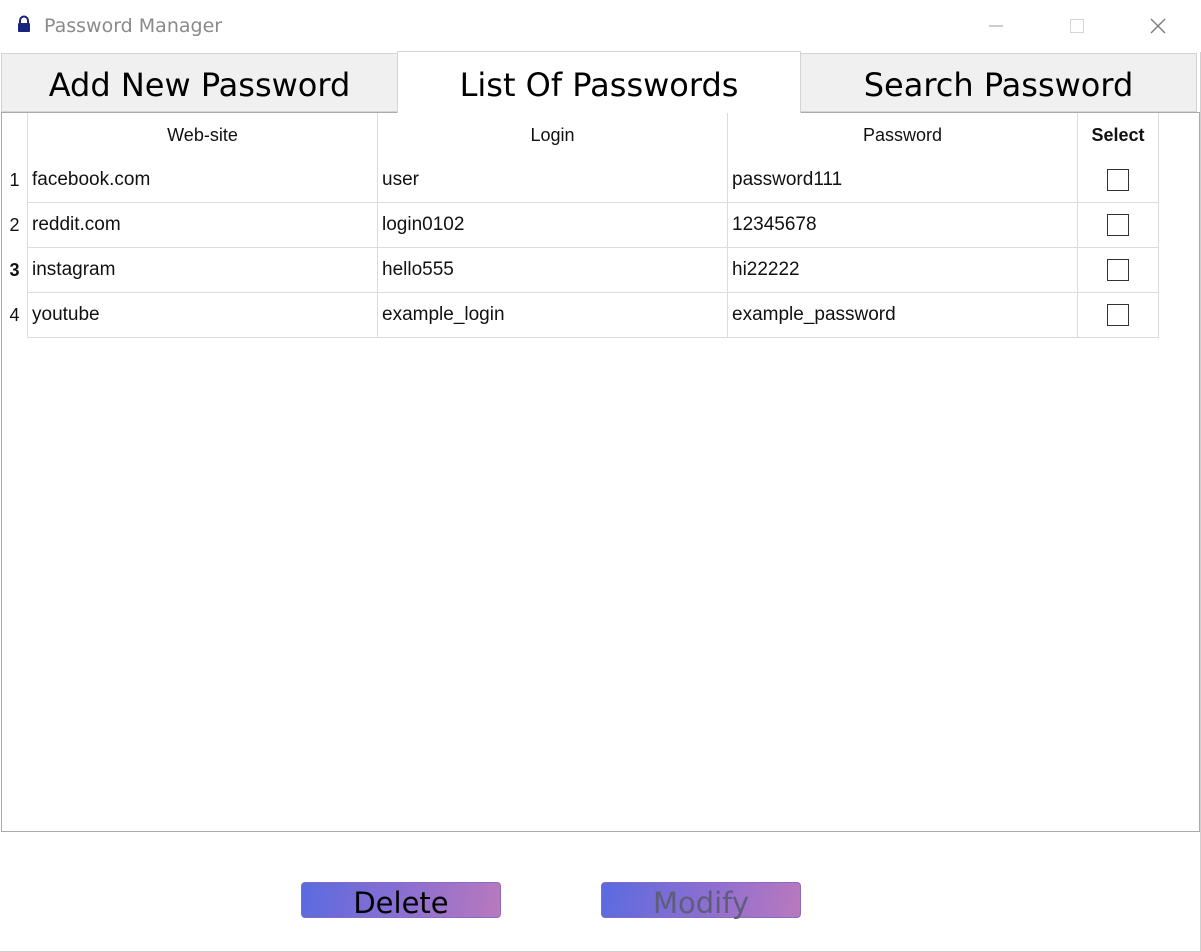 Image resolution: width=1201 pixels, height=952 pixels. Describe the element at coordinates (903, 225) in the screenshot. I see `cell-password: 12345678` at that location.